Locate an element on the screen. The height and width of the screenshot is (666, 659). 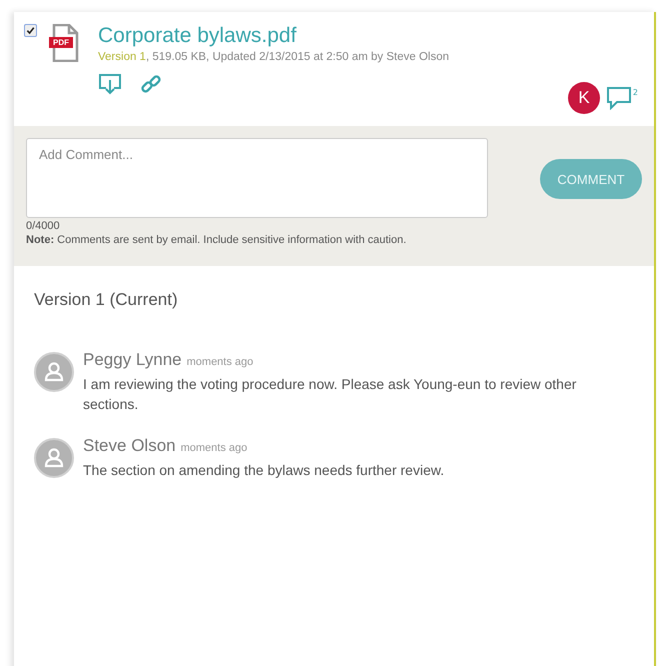
comment-author: Peggy Lynne is located at coordinates (132, 359).